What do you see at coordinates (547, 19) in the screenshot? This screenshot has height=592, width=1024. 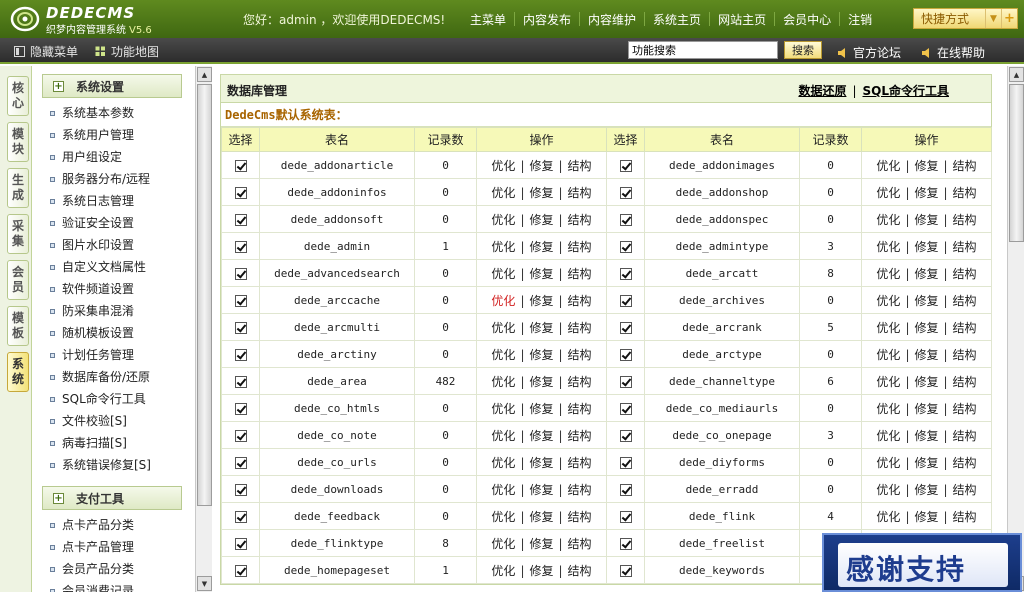 I see `nav-item: 内容发布` at bounding box center [547, 19].